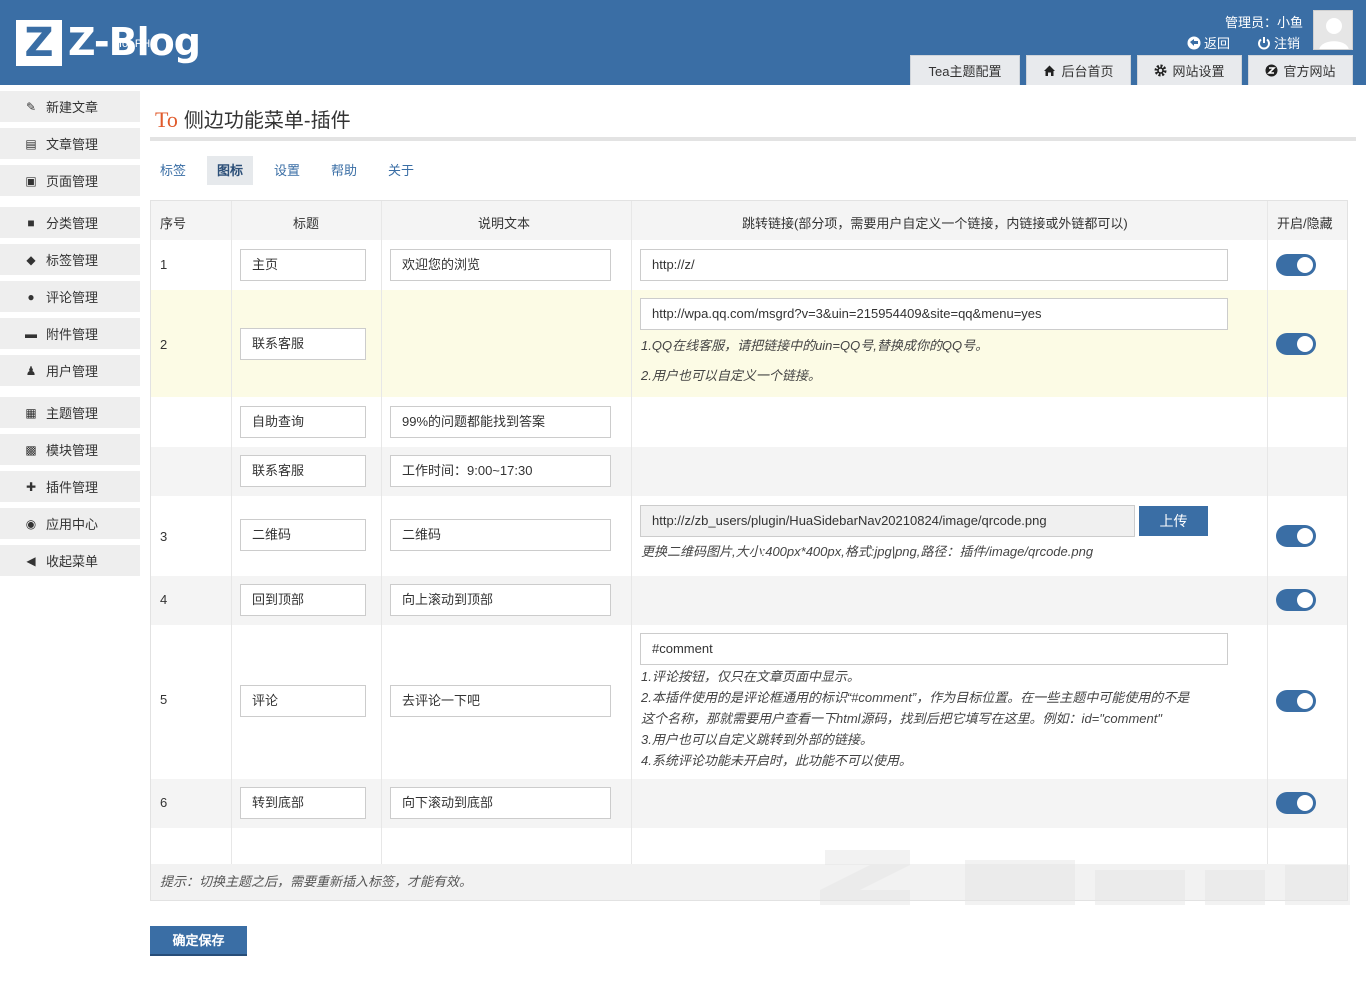  I want to click on save-button: 确定保存, so click(198, 941).